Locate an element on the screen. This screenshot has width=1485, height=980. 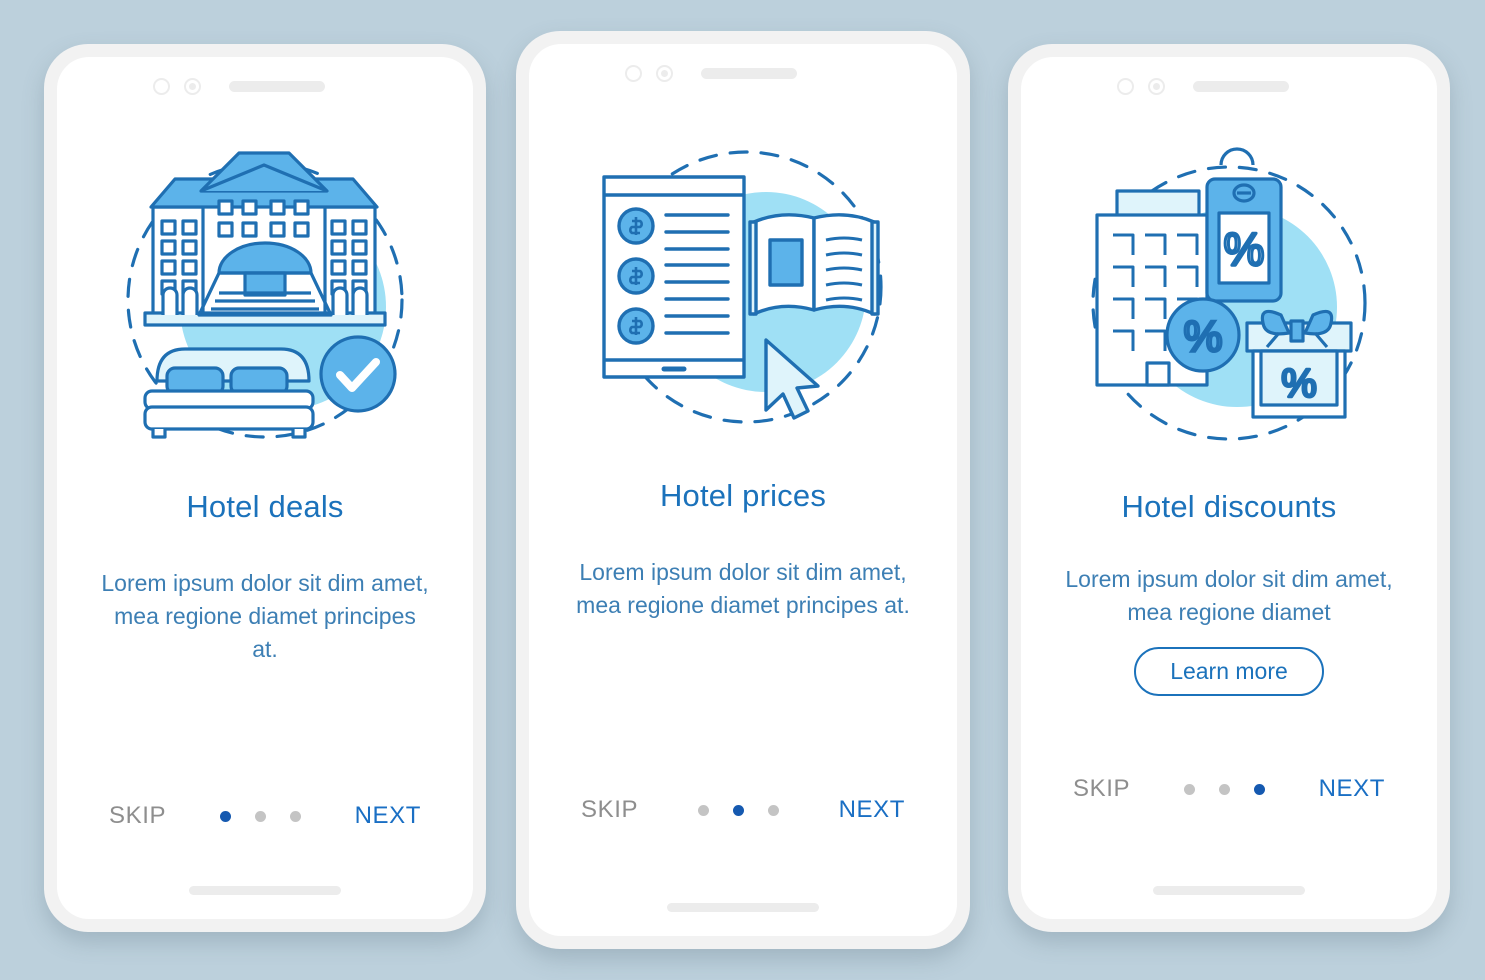
hotel-bed-check-illustration is located at coordinates (265, 295).